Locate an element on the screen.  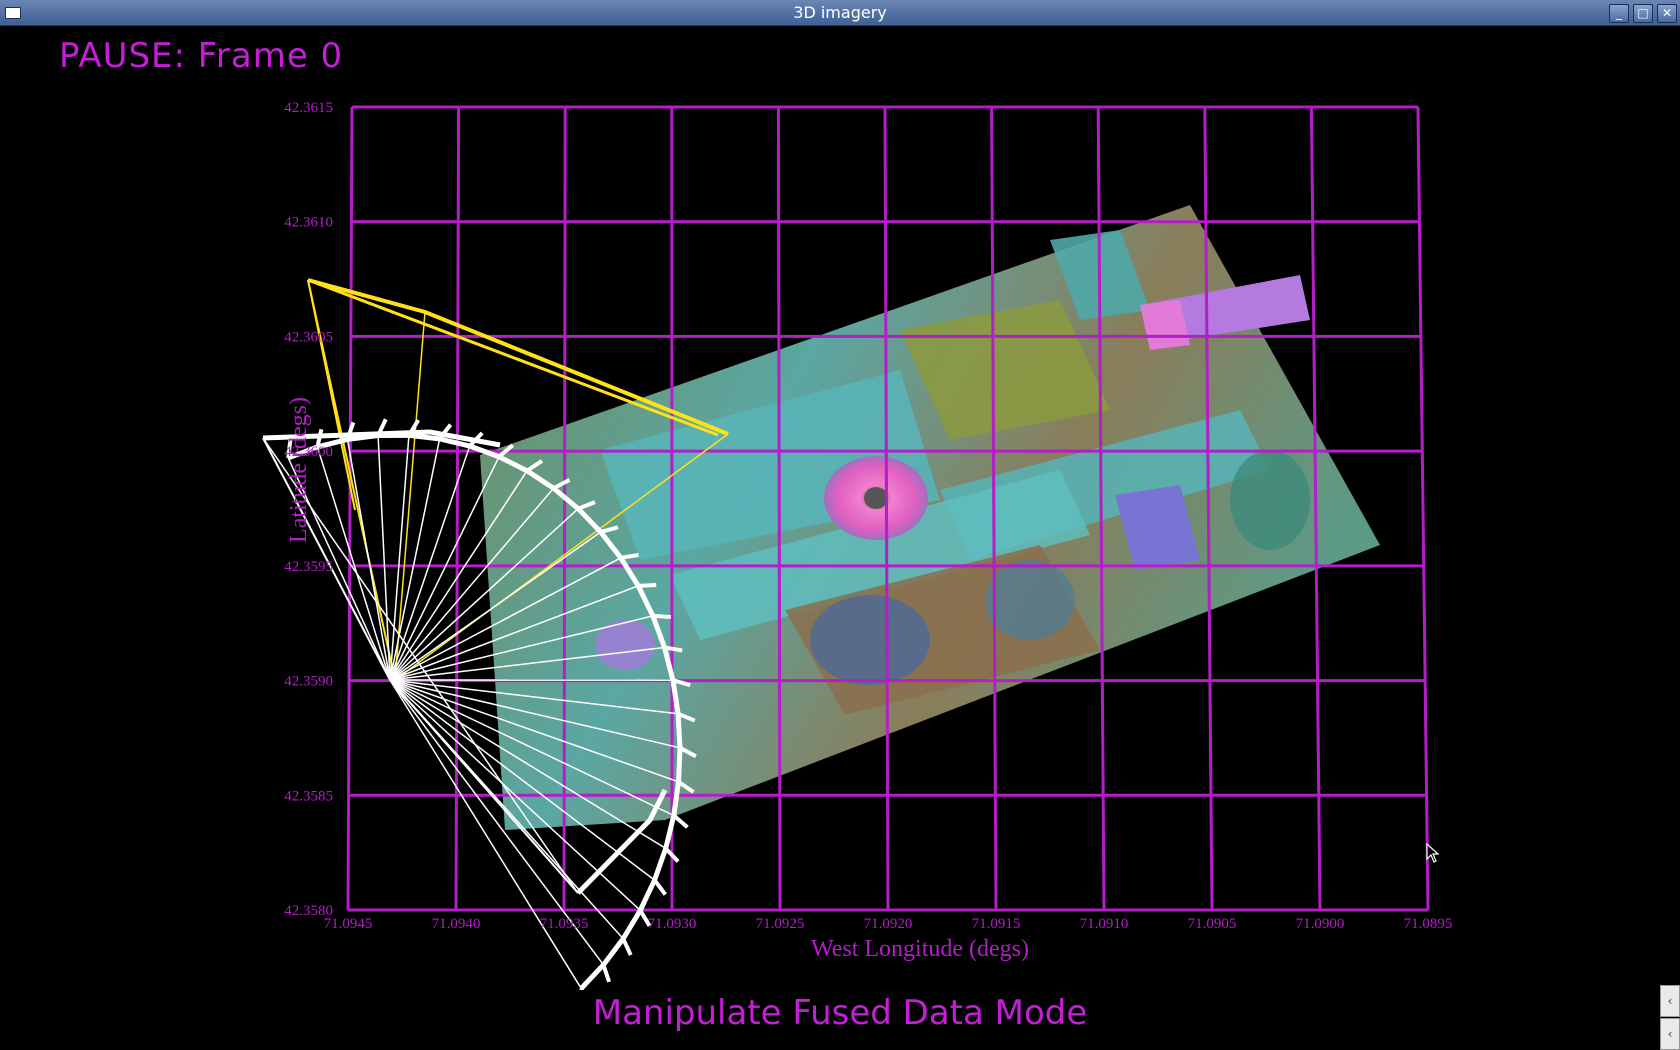
x-tick-label: 71.0910 is located at coordinates (1104, 924).